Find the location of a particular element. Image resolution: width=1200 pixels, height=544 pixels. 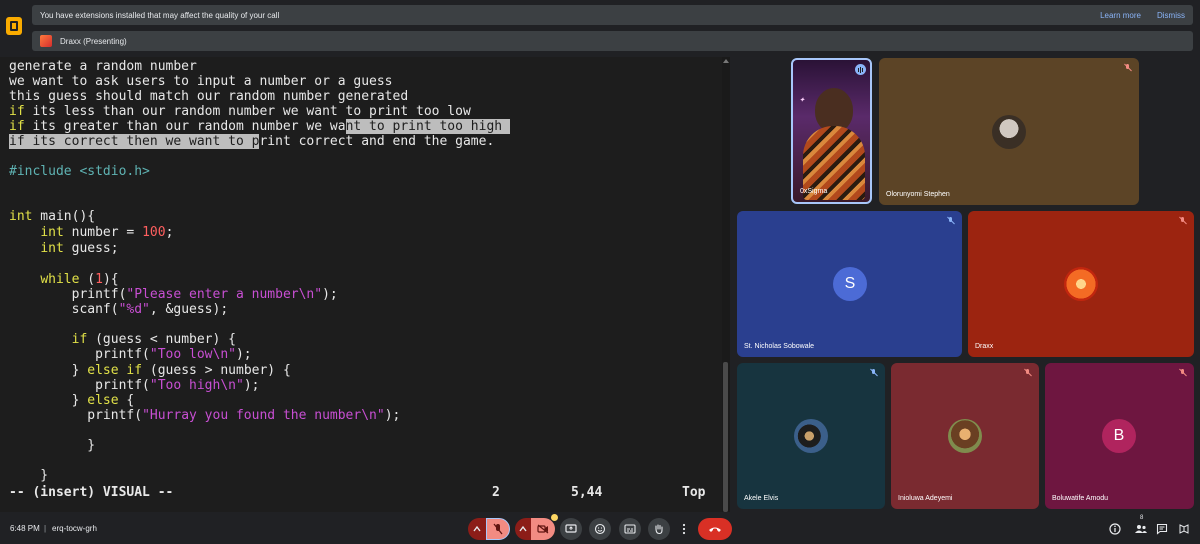

code-line: } else if (guess > number) { is located at coordinates (150, 370).